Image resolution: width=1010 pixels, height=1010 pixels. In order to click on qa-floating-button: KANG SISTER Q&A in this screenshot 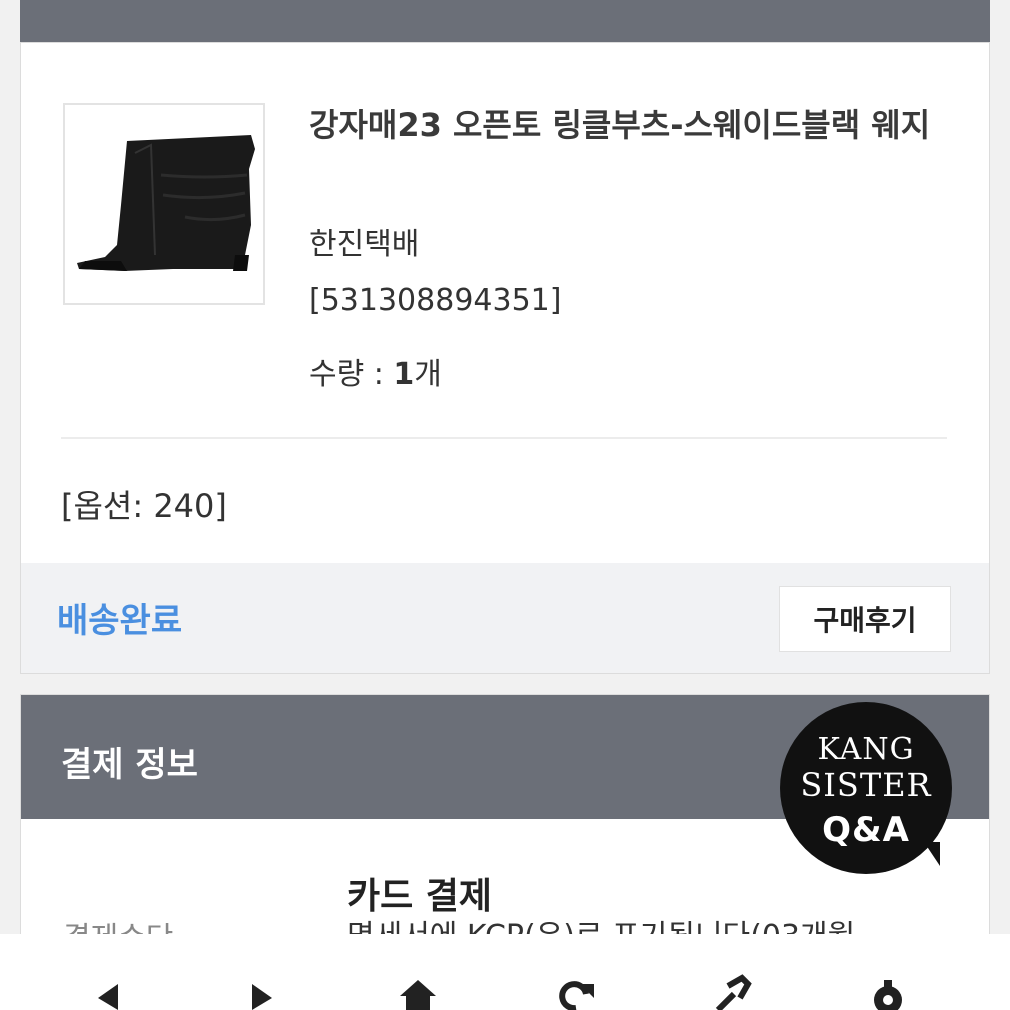, I will do `click(866, 788)`.